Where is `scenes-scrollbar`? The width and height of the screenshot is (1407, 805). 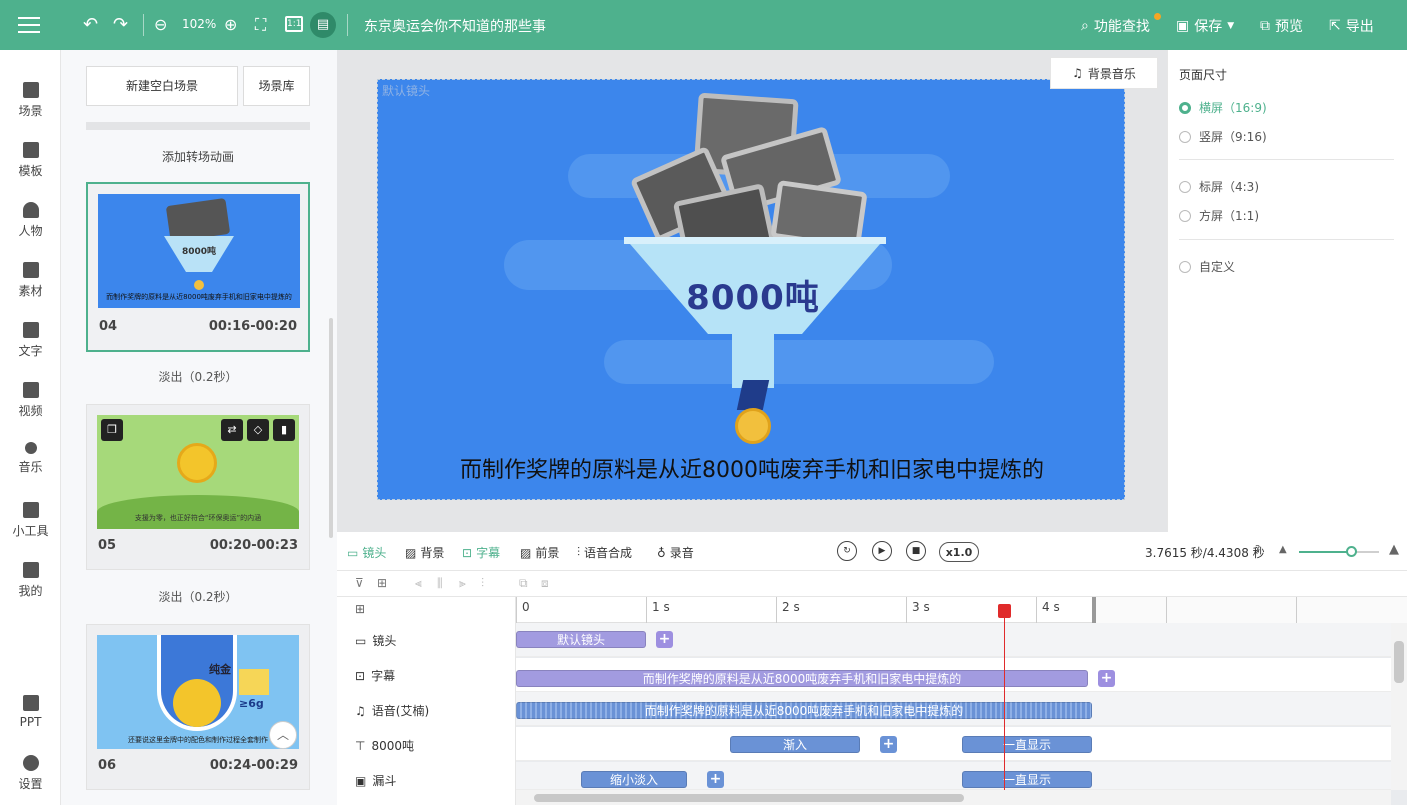
scenes-scrollbar is located at coordinates (331, 428).